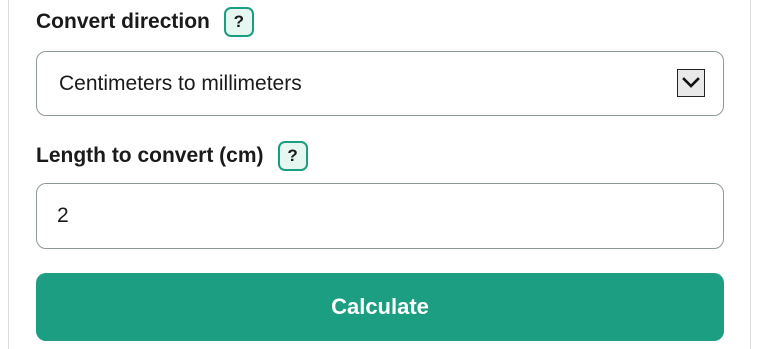  I want to click on convert-direction-help-button: ?, so click(238, 22).